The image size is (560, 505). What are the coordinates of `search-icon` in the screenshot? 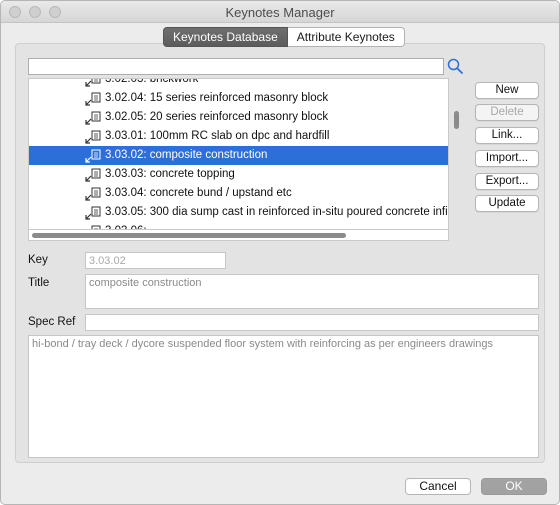 It's located at (455, 66).